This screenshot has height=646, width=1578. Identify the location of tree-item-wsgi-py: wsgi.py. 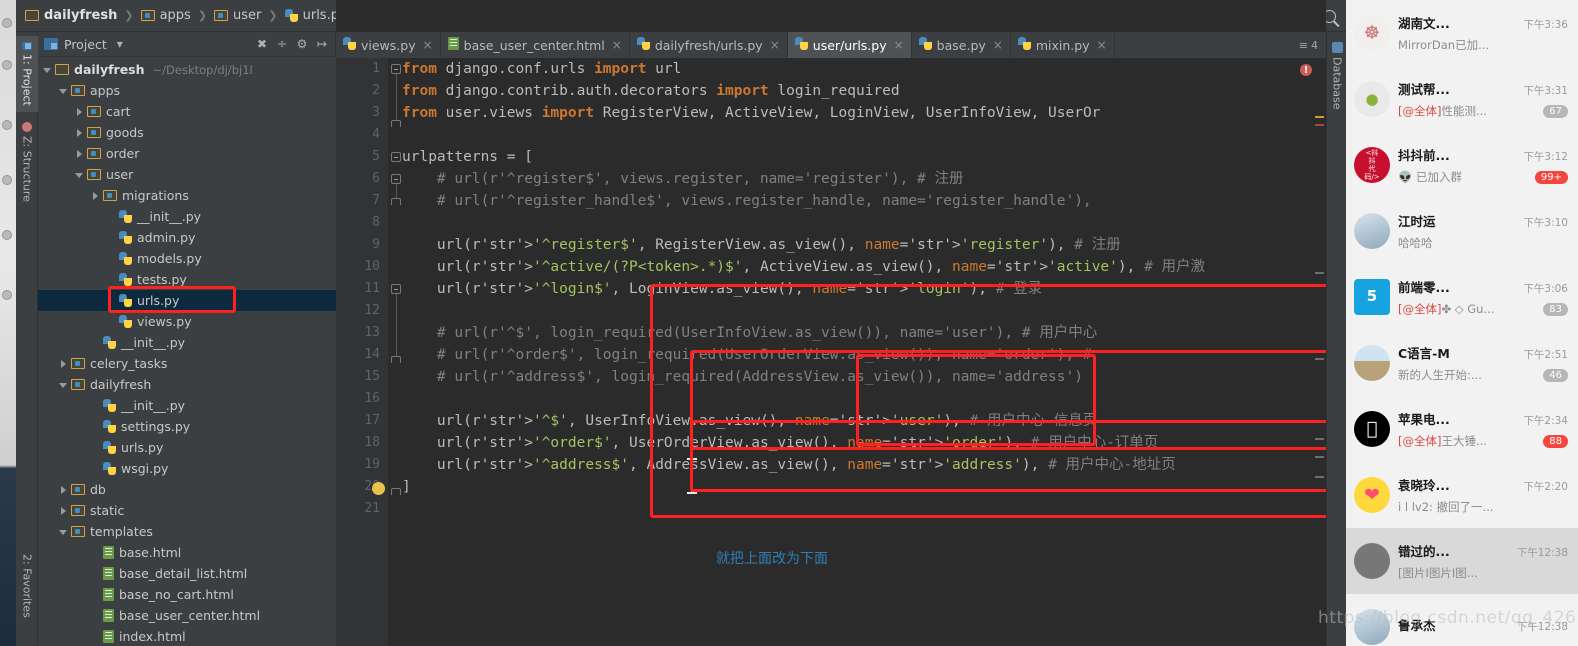
(187, 468).